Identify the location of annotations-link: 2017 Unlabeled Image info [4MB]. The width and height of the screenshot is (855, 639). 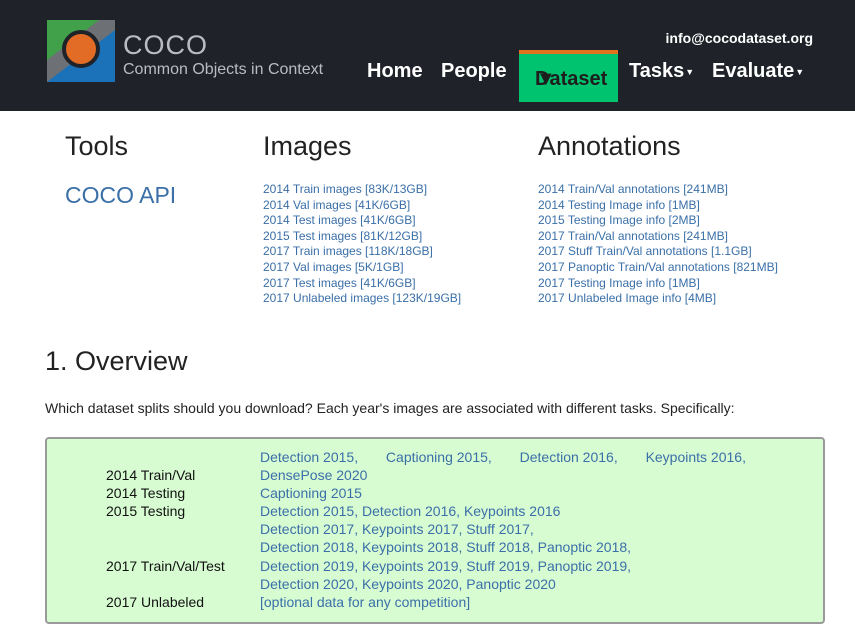
(627, 298).